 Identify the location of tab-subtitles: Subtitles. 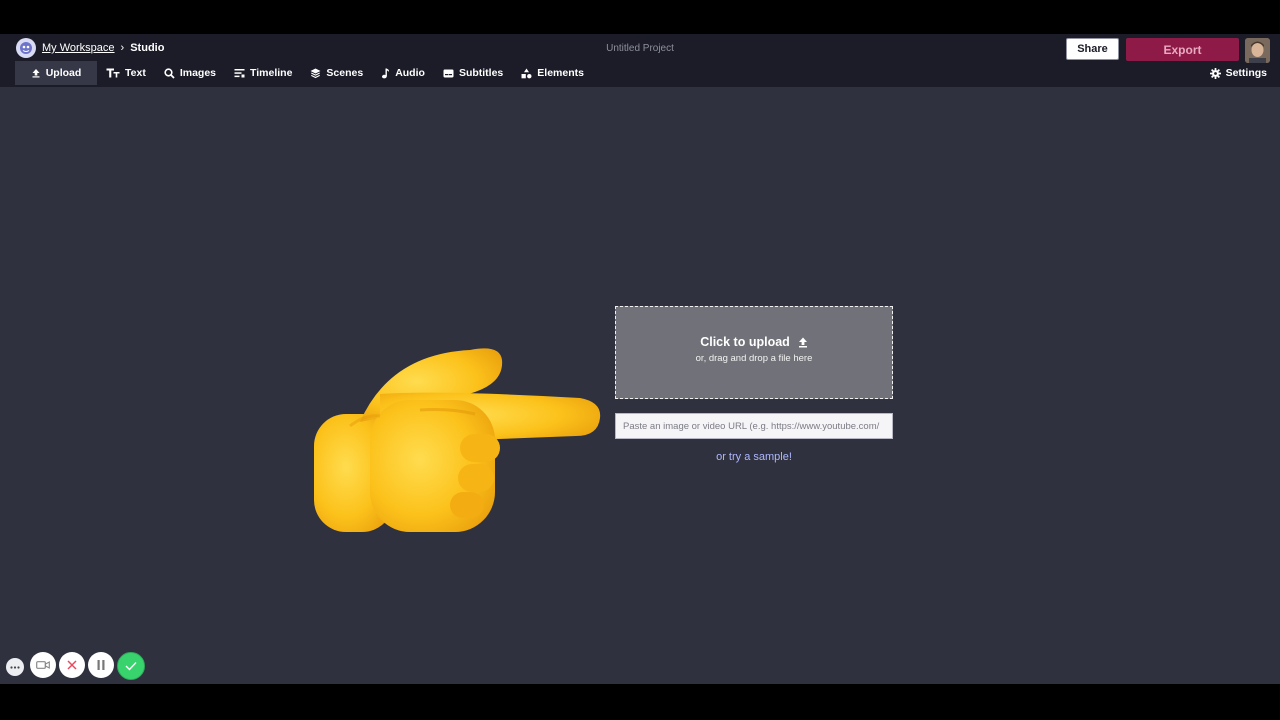
(473, 73).